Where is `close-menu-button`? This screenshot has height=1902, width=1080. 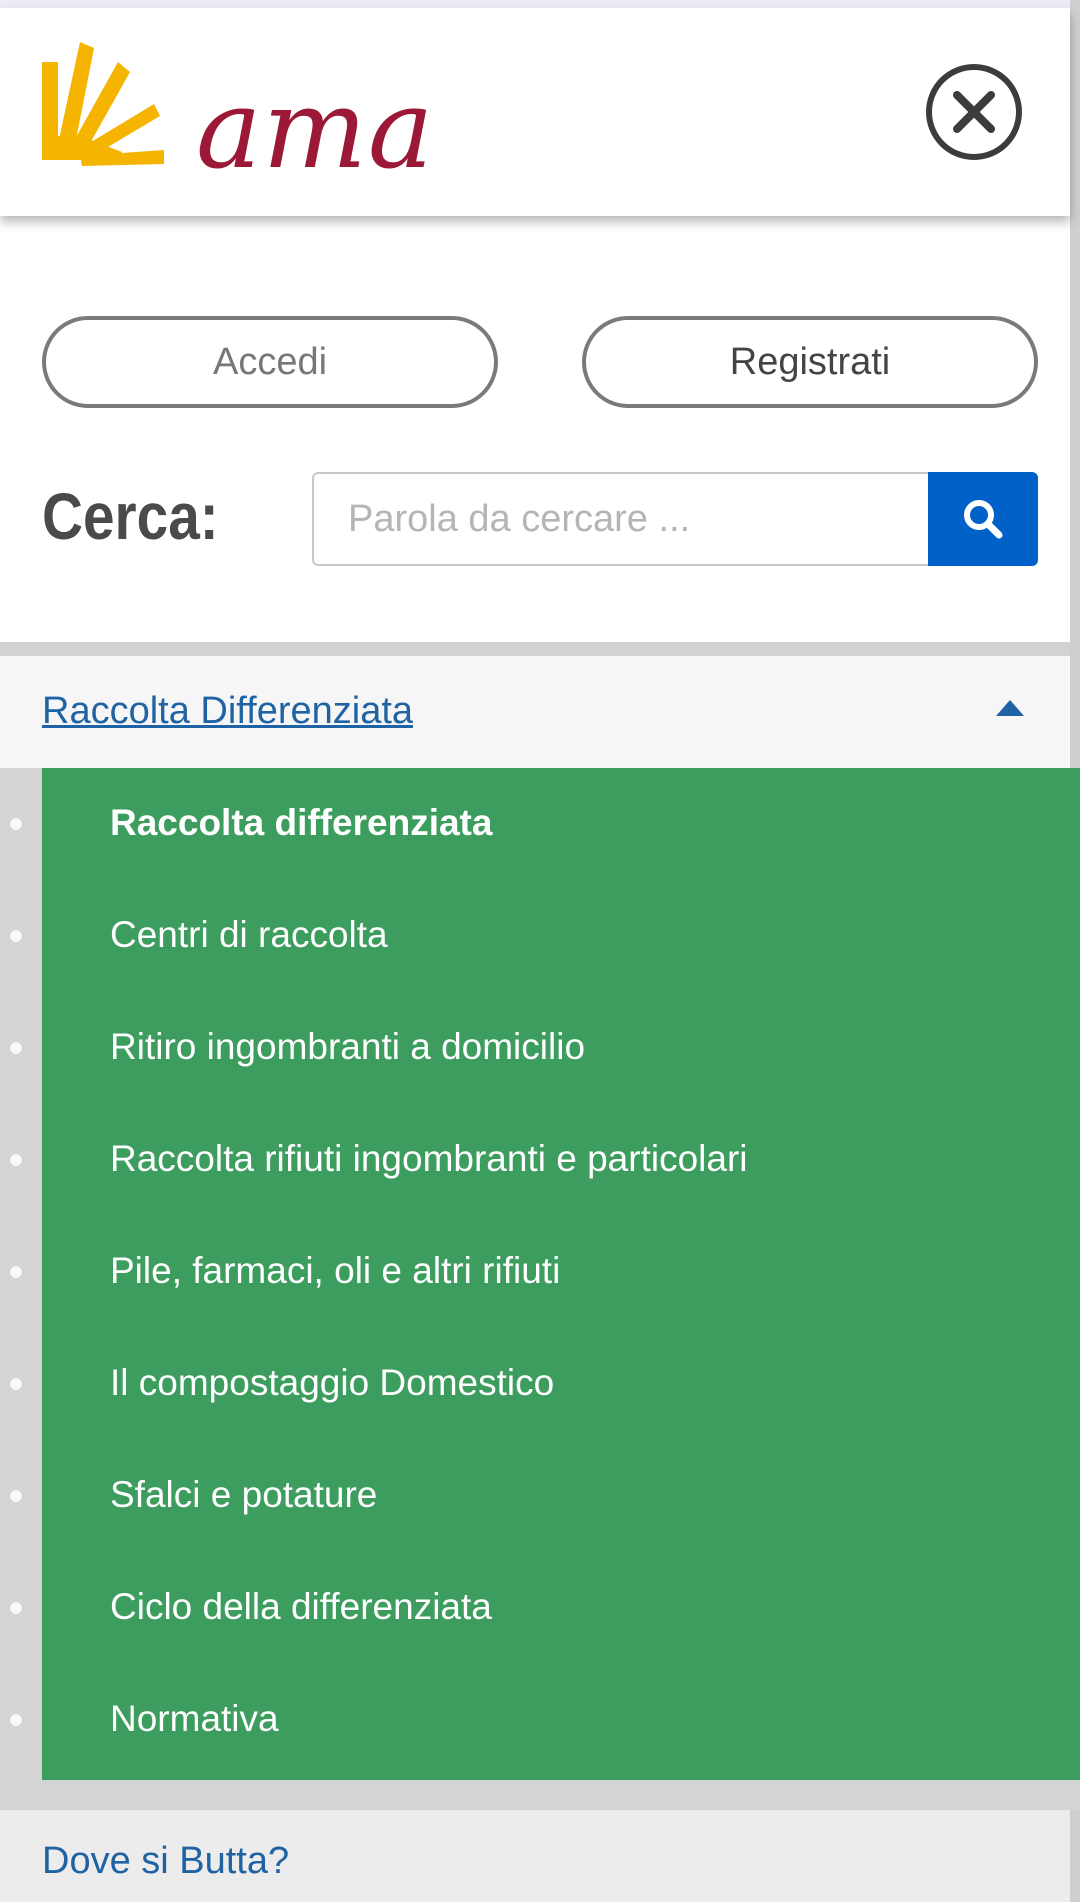 close-menu-button is located at coordinates (974, 112).